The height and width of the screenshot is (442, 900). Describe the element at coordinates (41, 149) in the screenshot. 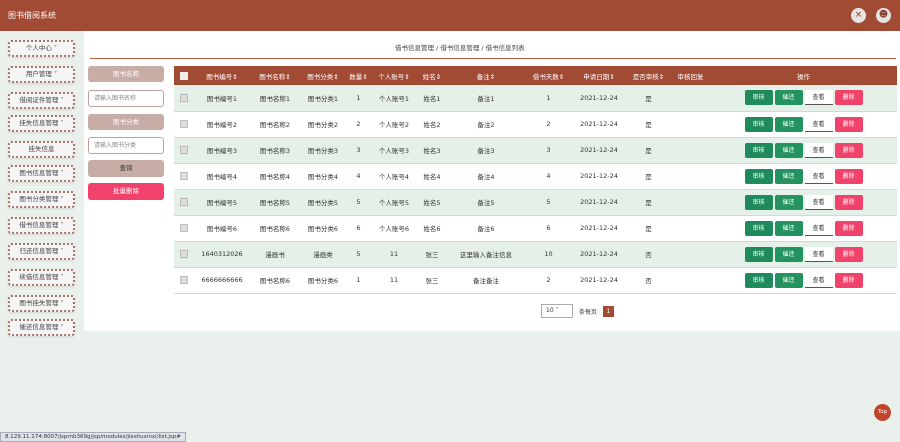

I see `sidebar-item-loss-report-info: 挂失信息` at that location.